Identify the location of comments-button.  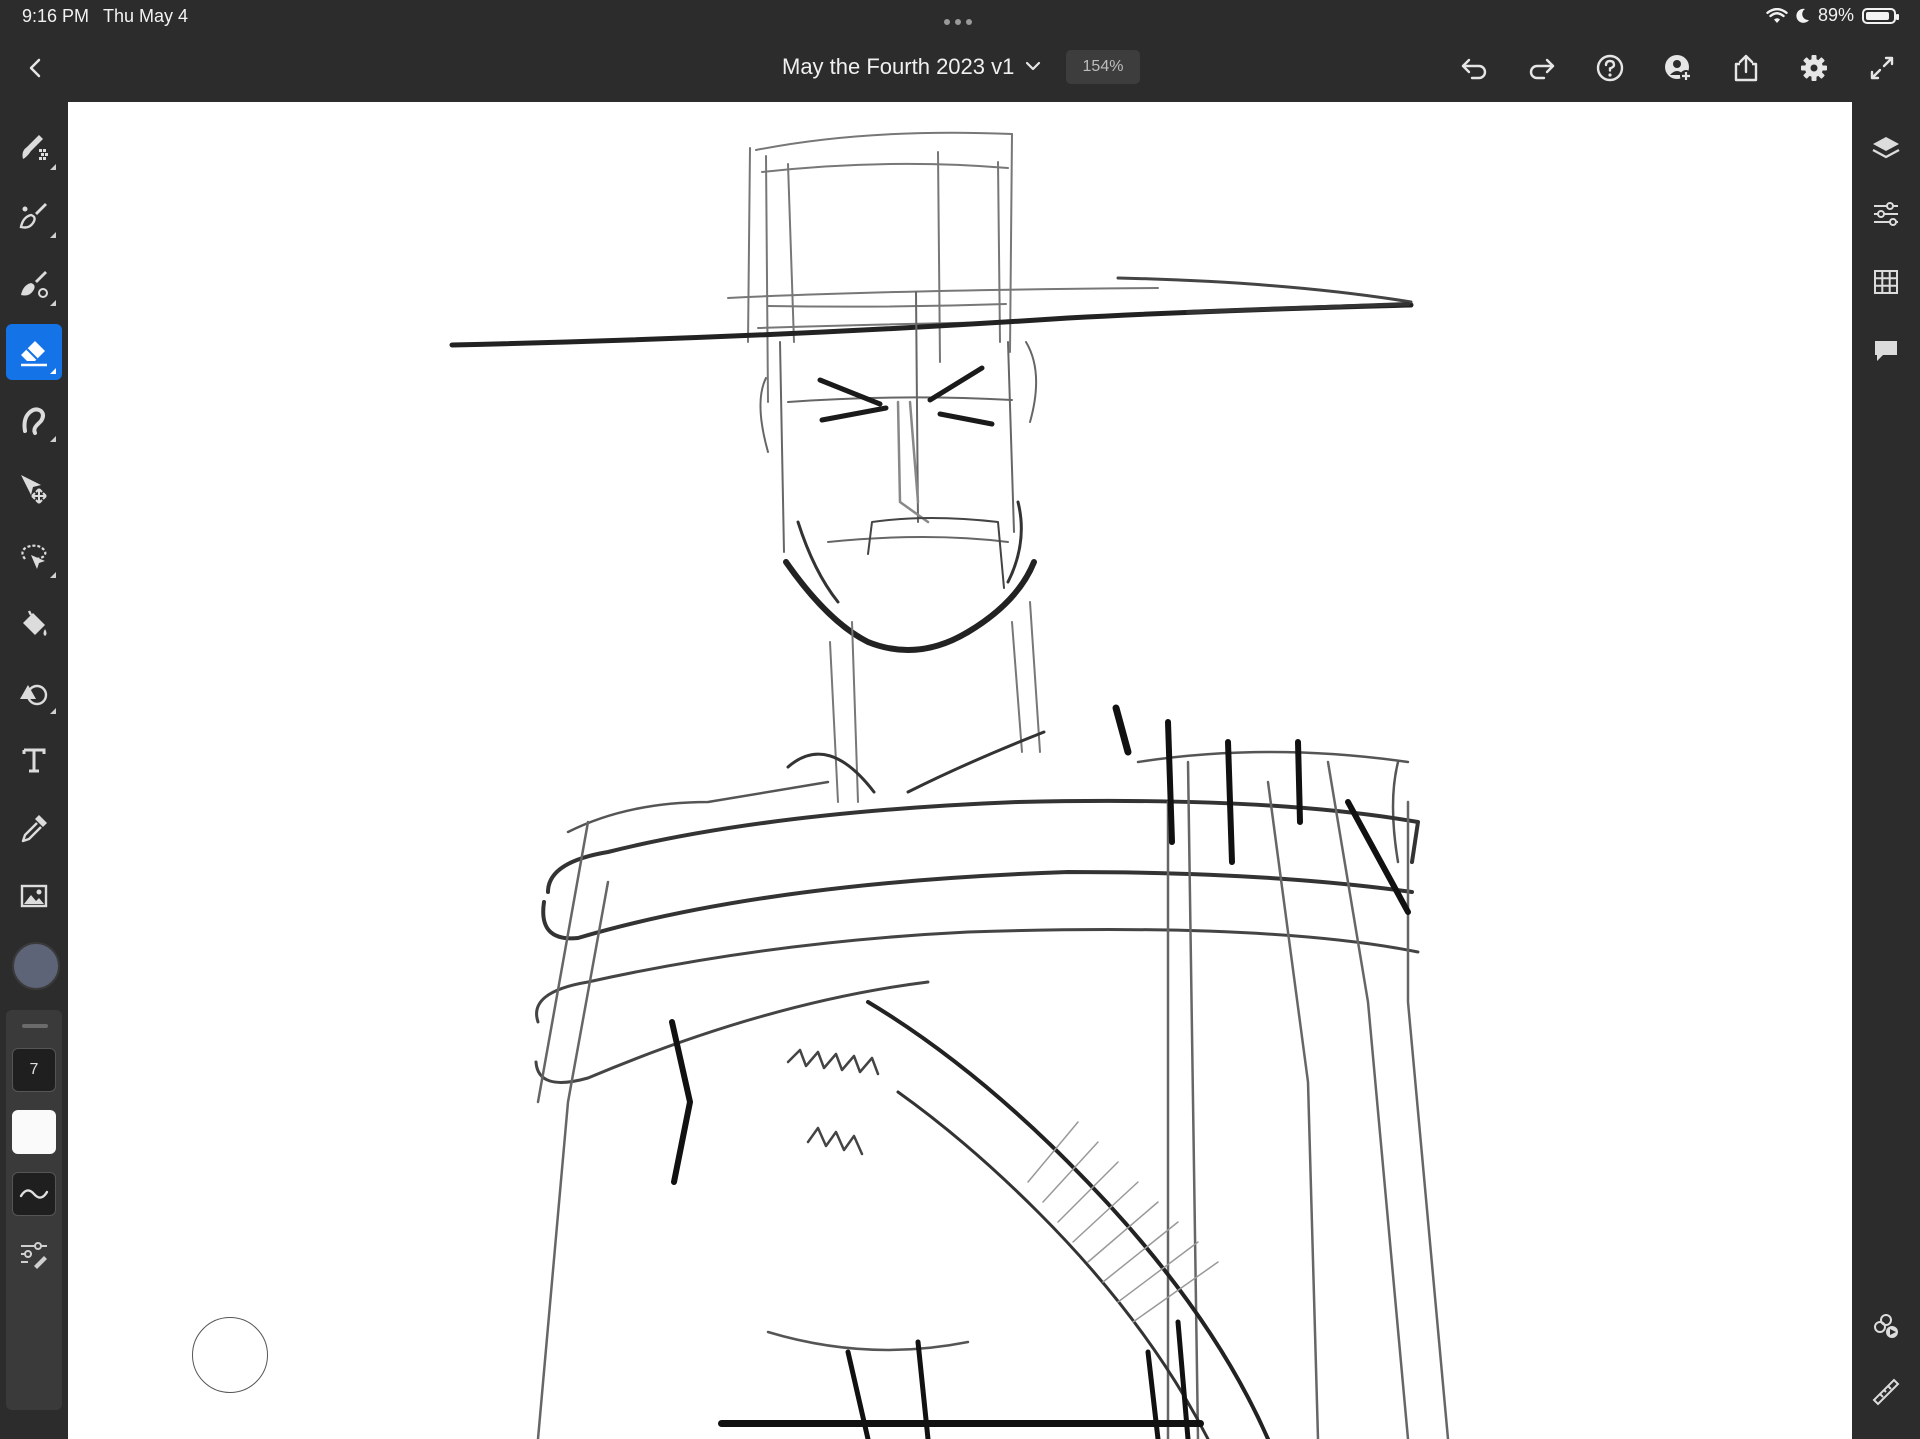
(1886, 350).